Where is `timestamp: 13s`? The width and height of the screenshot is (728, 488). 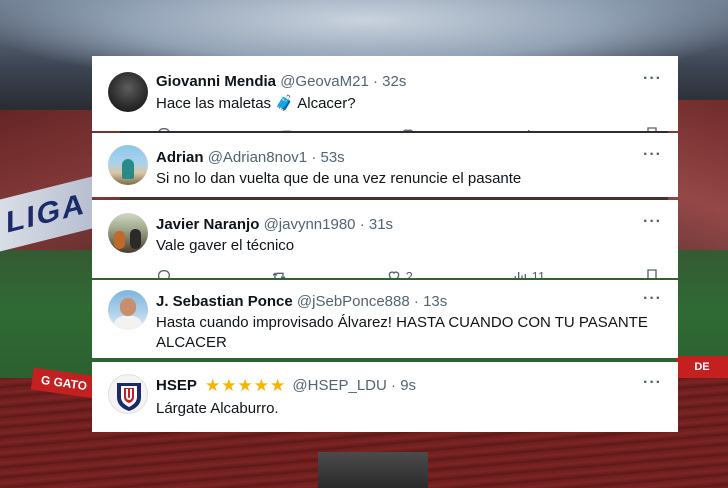 timestamp: 13s is located at coordinates (435, 301).